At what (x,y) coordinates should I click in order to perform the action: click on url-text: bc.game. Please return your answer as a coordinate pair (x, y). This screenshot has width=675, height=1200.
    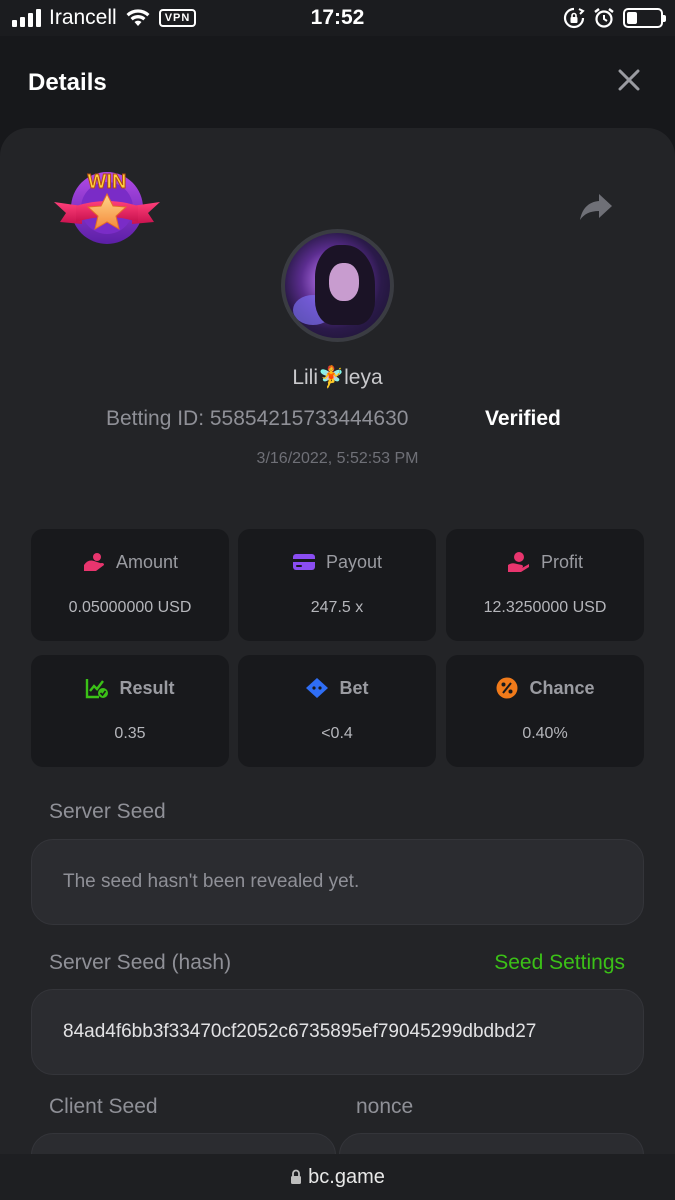
    Looking at the image, I should click on (346, 1176).